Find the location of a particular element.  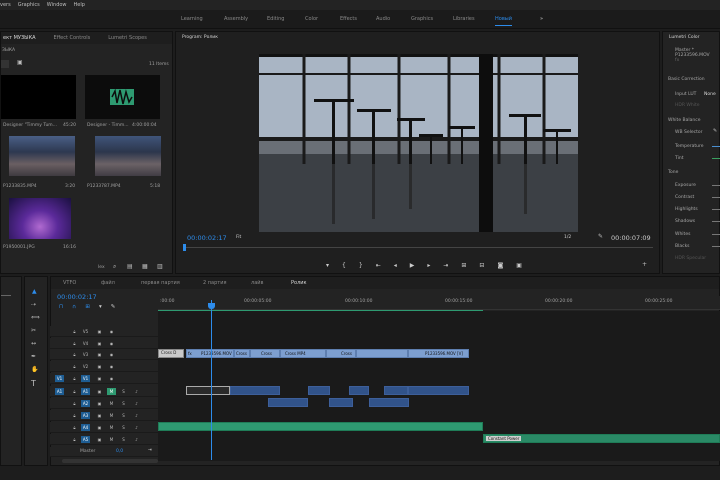

timeline-settings-icon: ✎ is located at coordinates (113, 308).